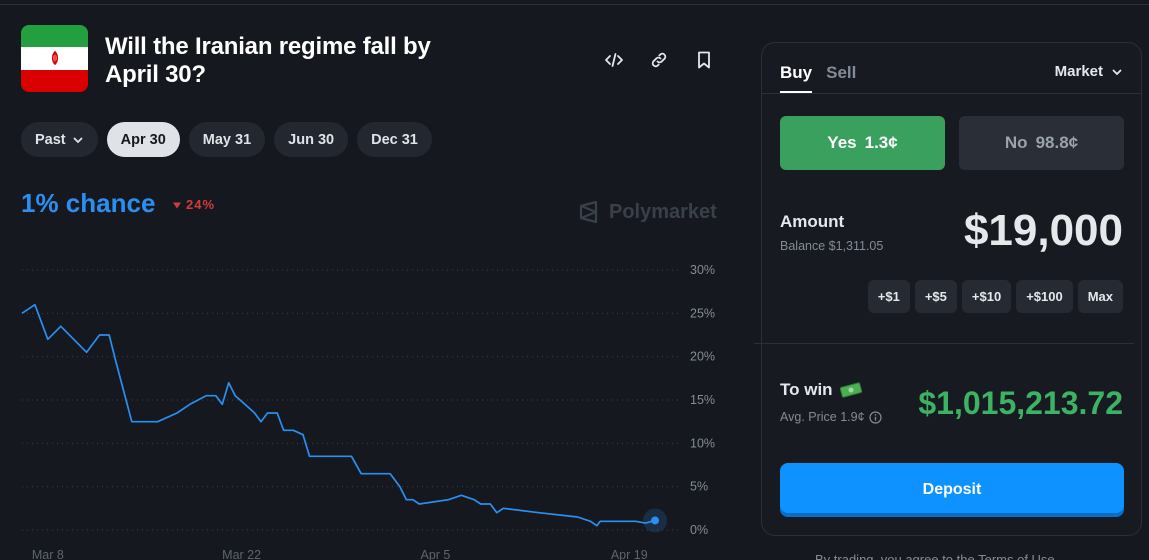 Image resolution: width=1149 pixels, height=560 pixels. I want to click on polymarket-logo-icon, so click(588, 212).